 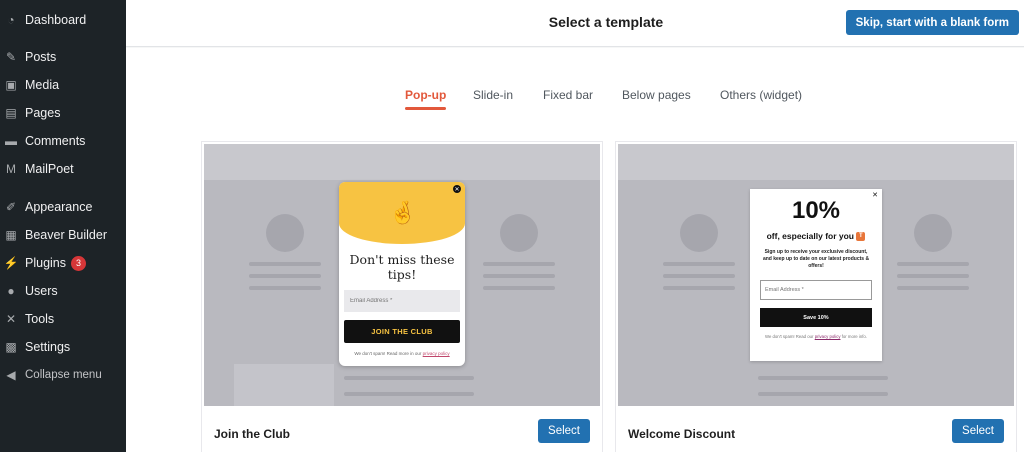 I want to click on discount-subheading: off, especially for you T, so click(x=816, y=236).